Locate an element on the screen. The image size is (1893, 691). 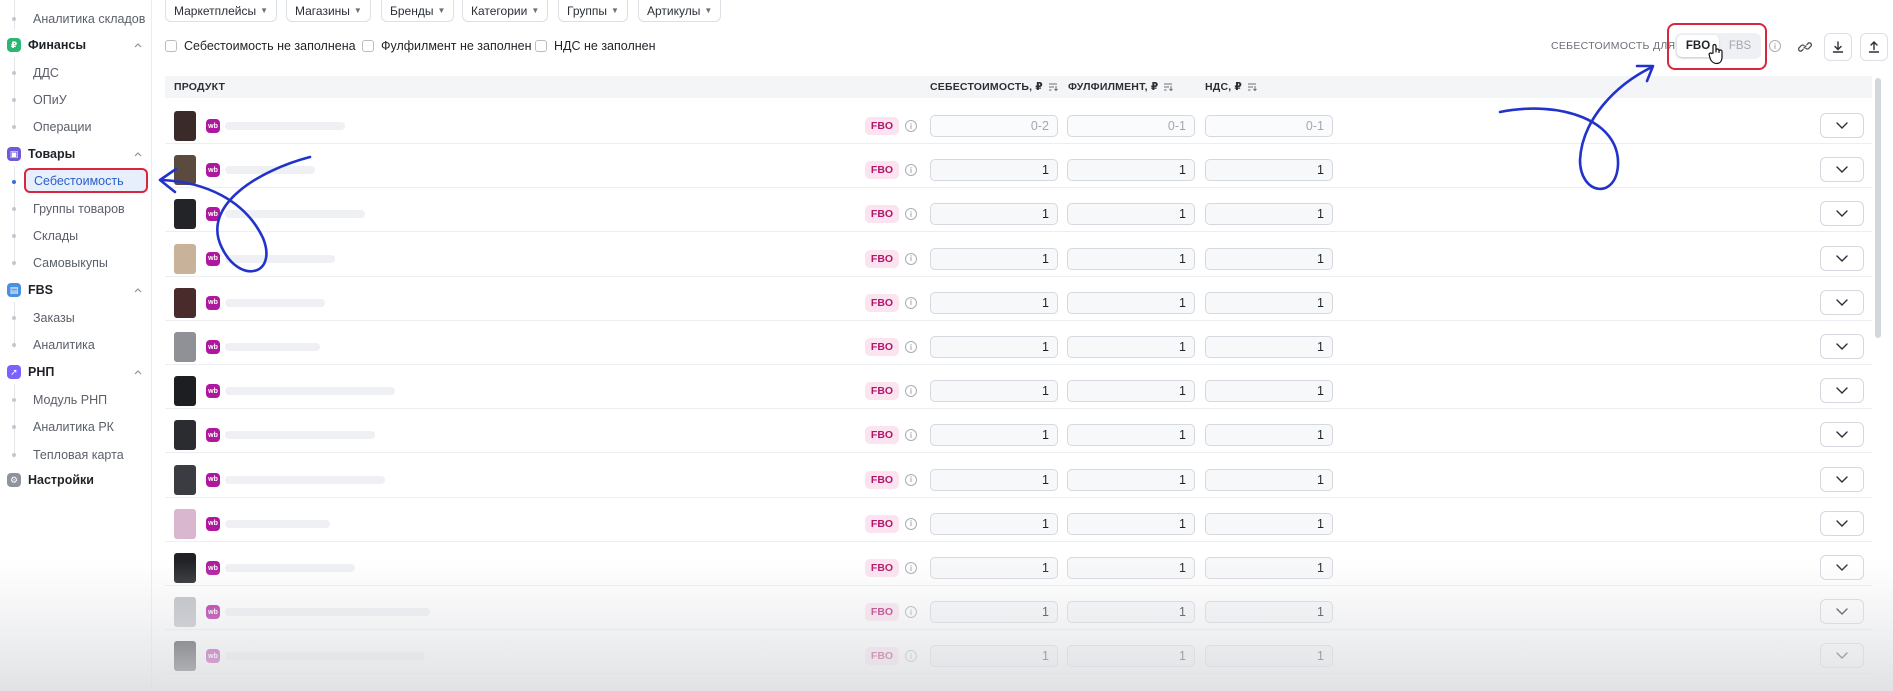
filter-categories: Категории ▼ is located at coordinates (505, 11).